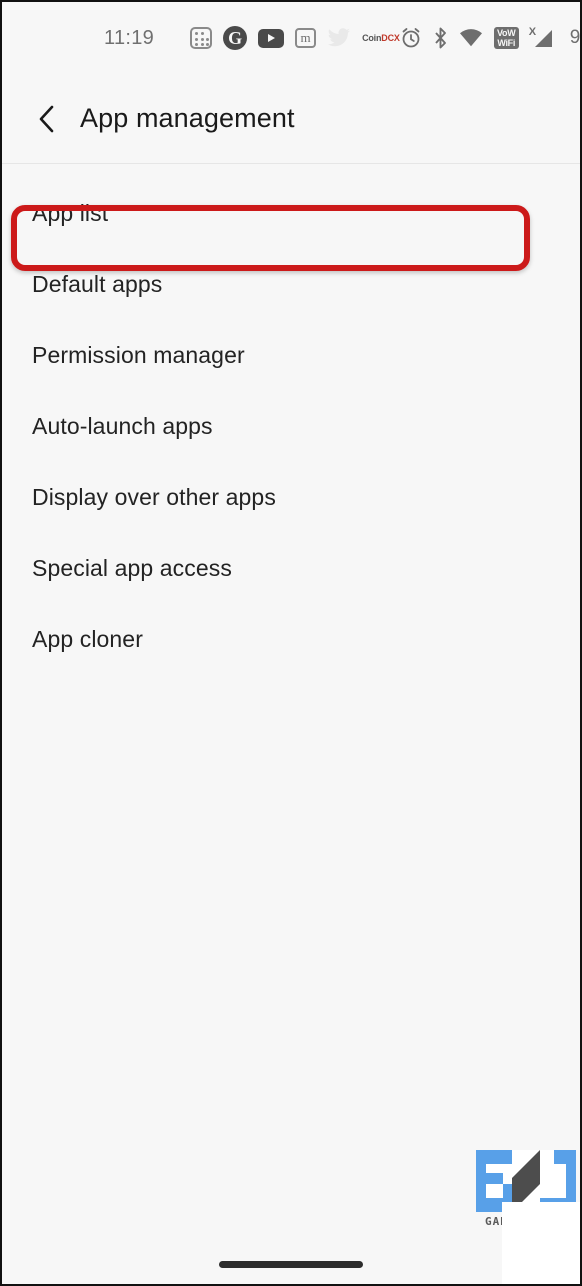 The image size is (582, 1286). I want to click on list-item-display-over-other-apps: Display over other apps, so click(291, 497).